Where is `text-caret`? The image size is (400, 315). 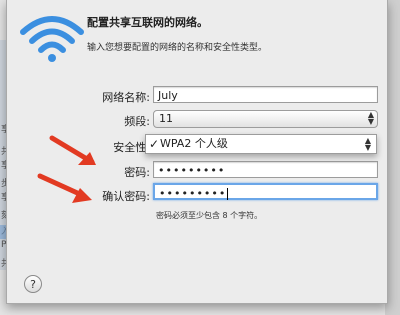 text-caret is located at coordinates (228, 194).